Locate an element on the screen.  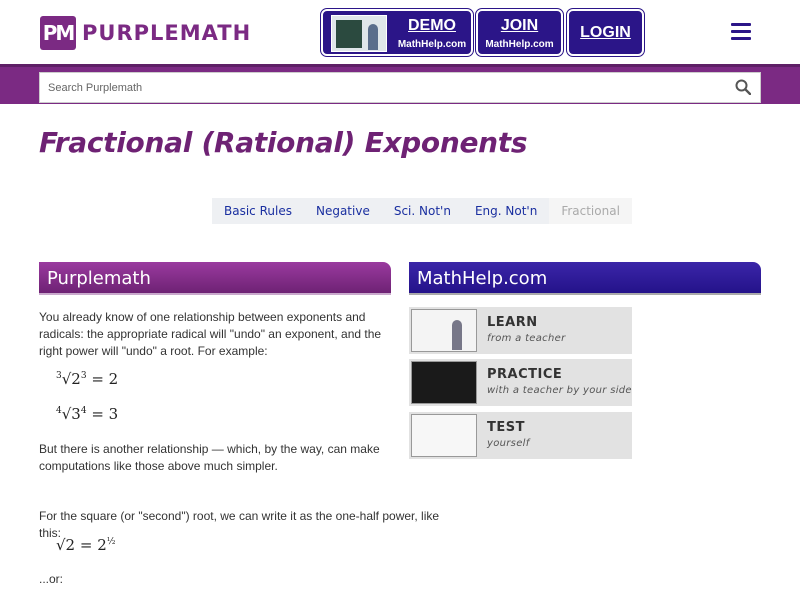
purplemath-logo: PM PURPLEMATH is located at coordinates (145, 33).